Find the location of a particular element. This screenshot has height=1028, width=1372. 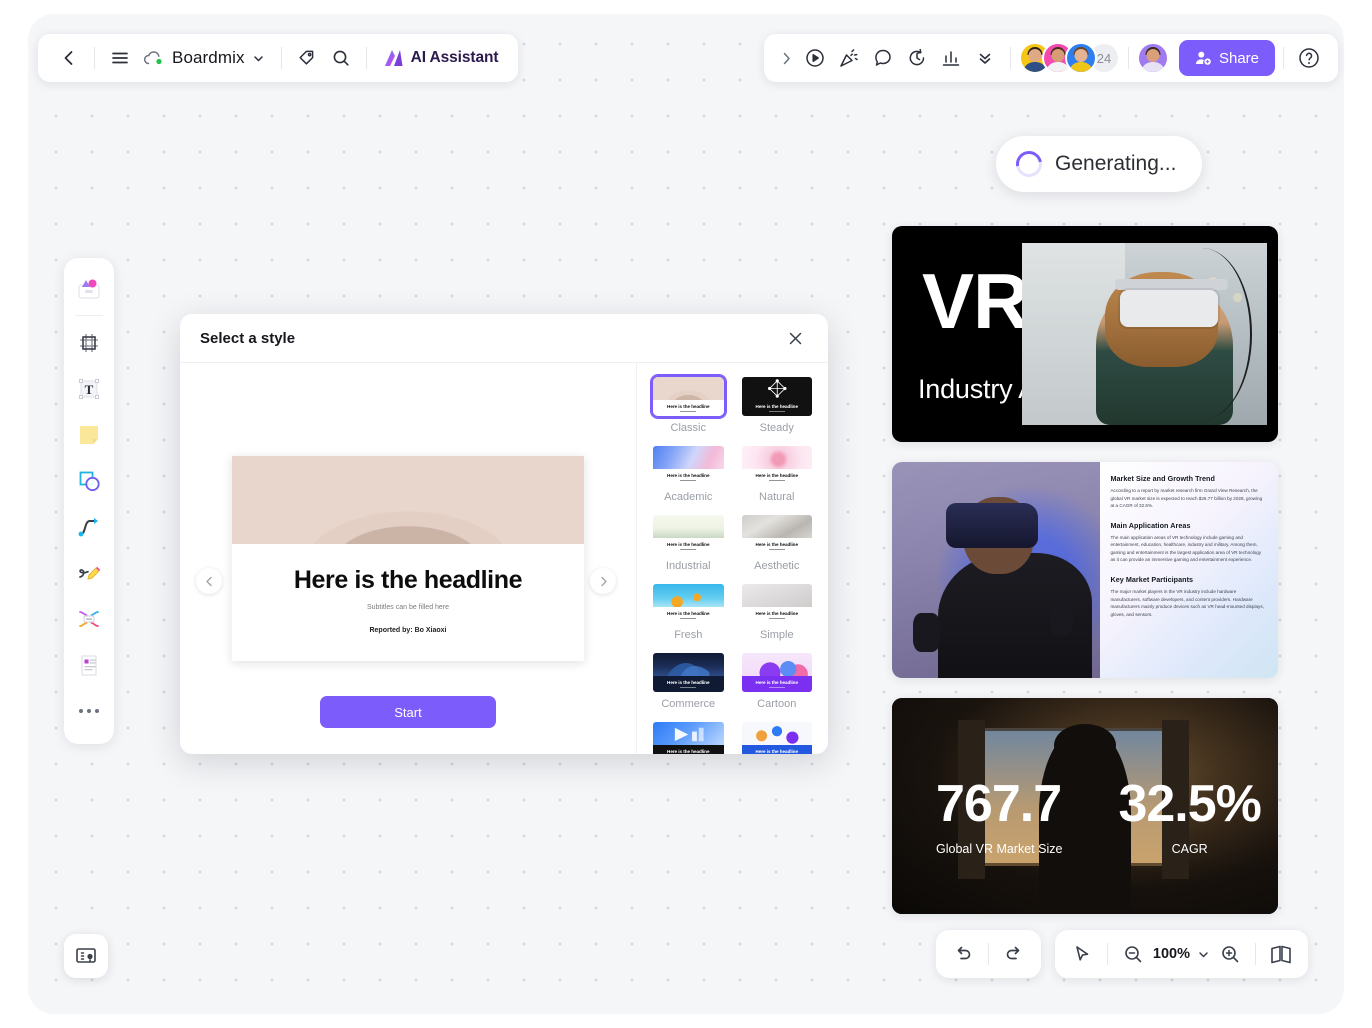

section-heading: Market Size and Growth Trend is located at coordinates (1162, 478).